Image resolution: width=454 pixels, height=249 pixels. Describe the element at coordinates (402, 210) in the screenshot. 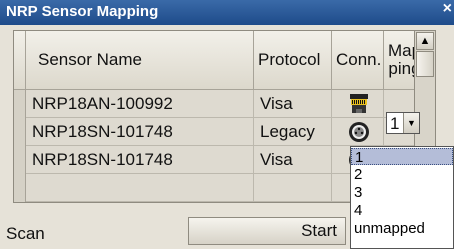

I see `mapping-option: 4` at that location.